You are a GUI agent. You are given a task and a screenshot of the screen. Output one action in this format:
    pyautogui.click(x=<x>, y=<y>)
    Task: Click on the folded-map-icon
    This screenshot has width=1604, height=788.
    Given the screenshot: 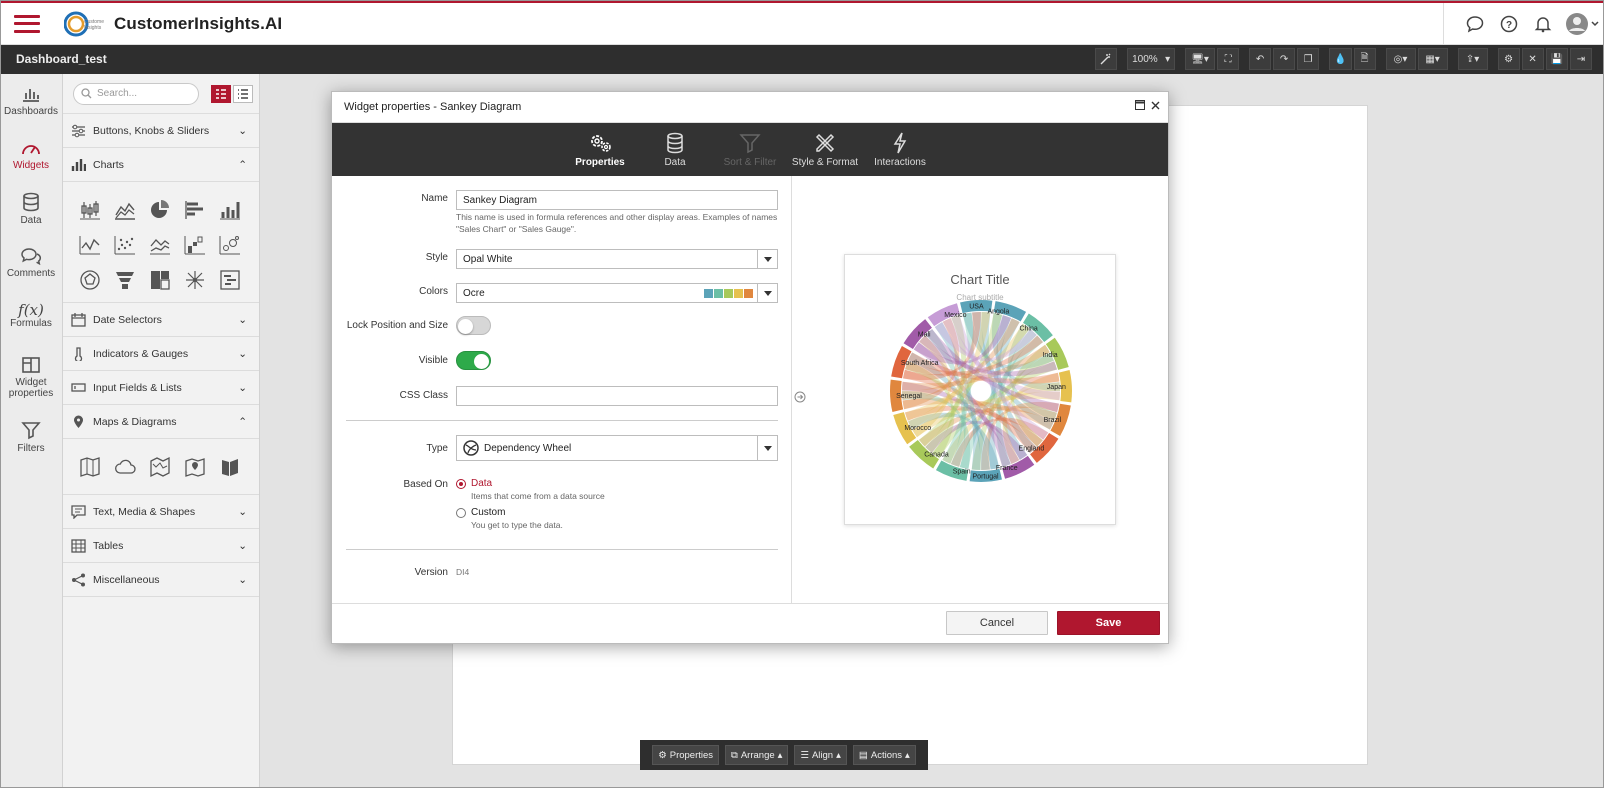 What is the action you would take?
    pyautogui.click(x=159, y=466)
    